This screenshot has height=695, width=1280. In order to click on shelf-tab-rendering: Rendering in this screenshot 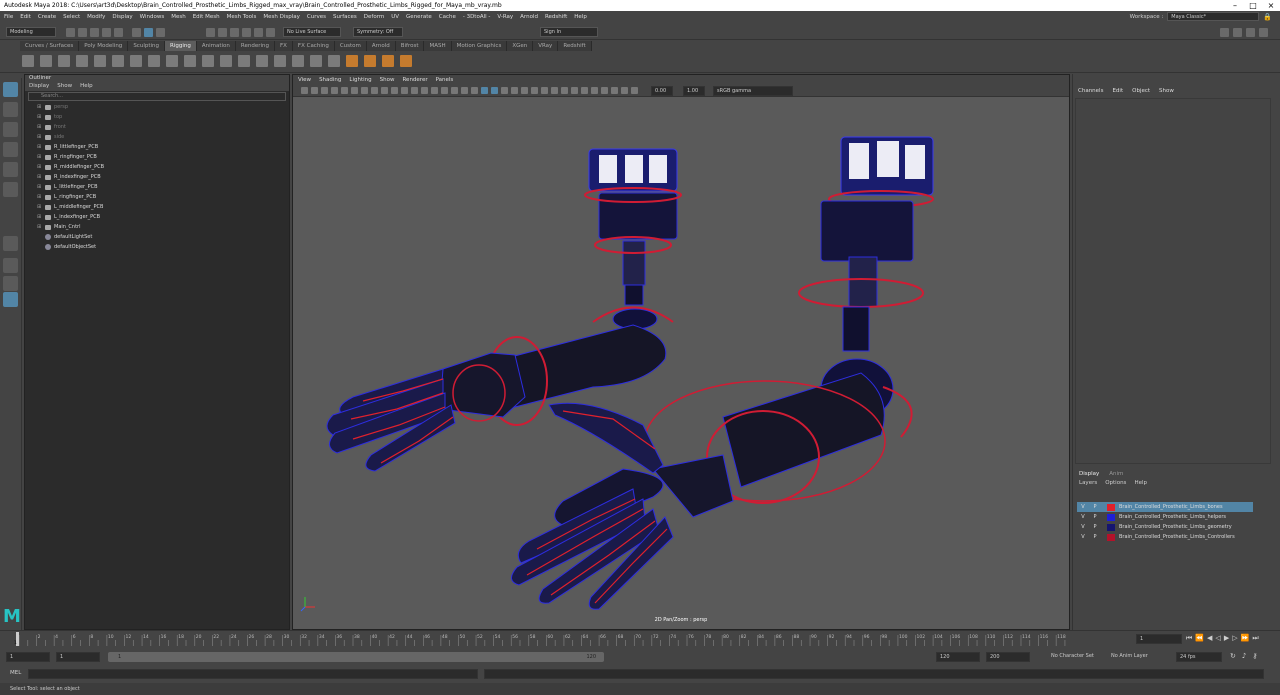, I will do `click(255, 46)`.